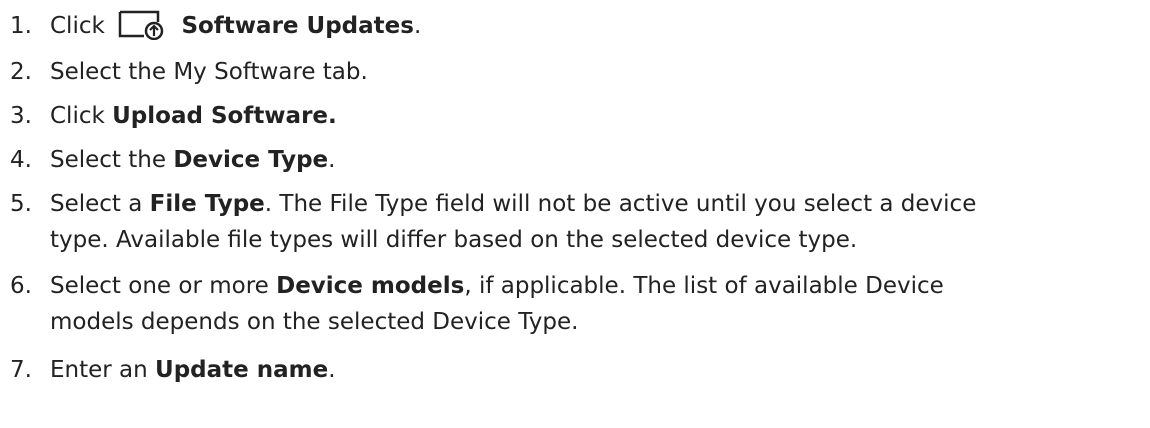  I want to click on step-number: 2., so click(21, 72).